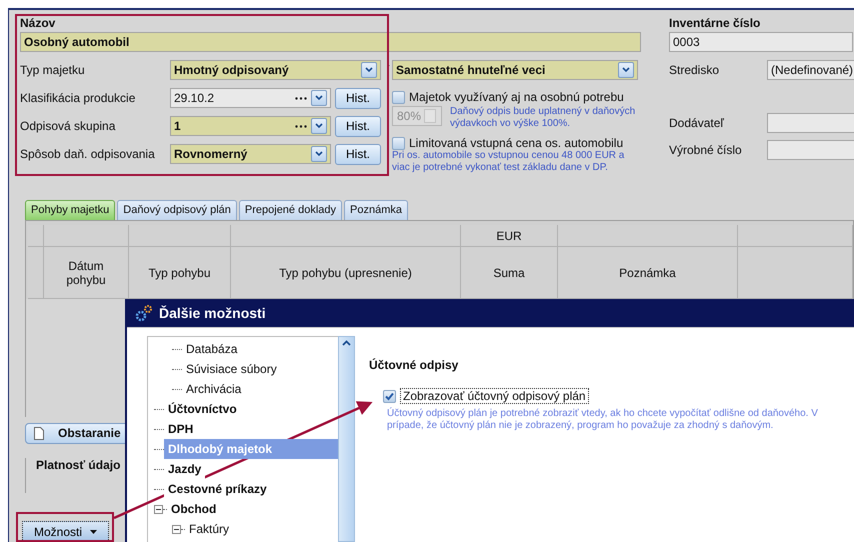 Image resolution: width=854 pixels, height=542 pixels. I want to click on field-label: Dodávateľ, so click(697, 123).